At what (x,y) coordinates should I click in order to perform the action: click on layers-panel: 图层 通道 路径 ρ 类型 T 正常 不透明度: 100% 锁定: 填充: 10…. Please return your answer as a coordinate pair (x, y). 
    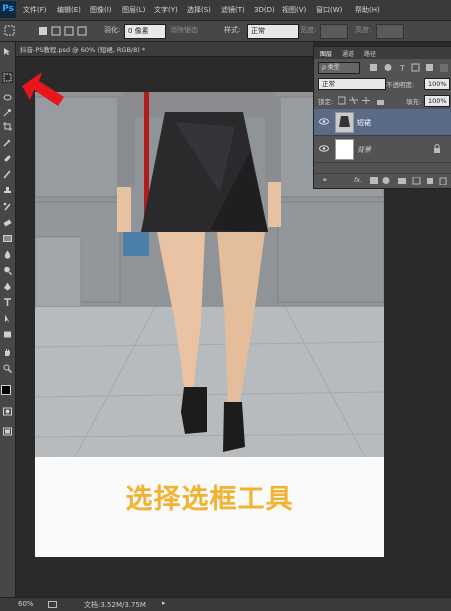
    Looking at the image, I should click on (382, 117).